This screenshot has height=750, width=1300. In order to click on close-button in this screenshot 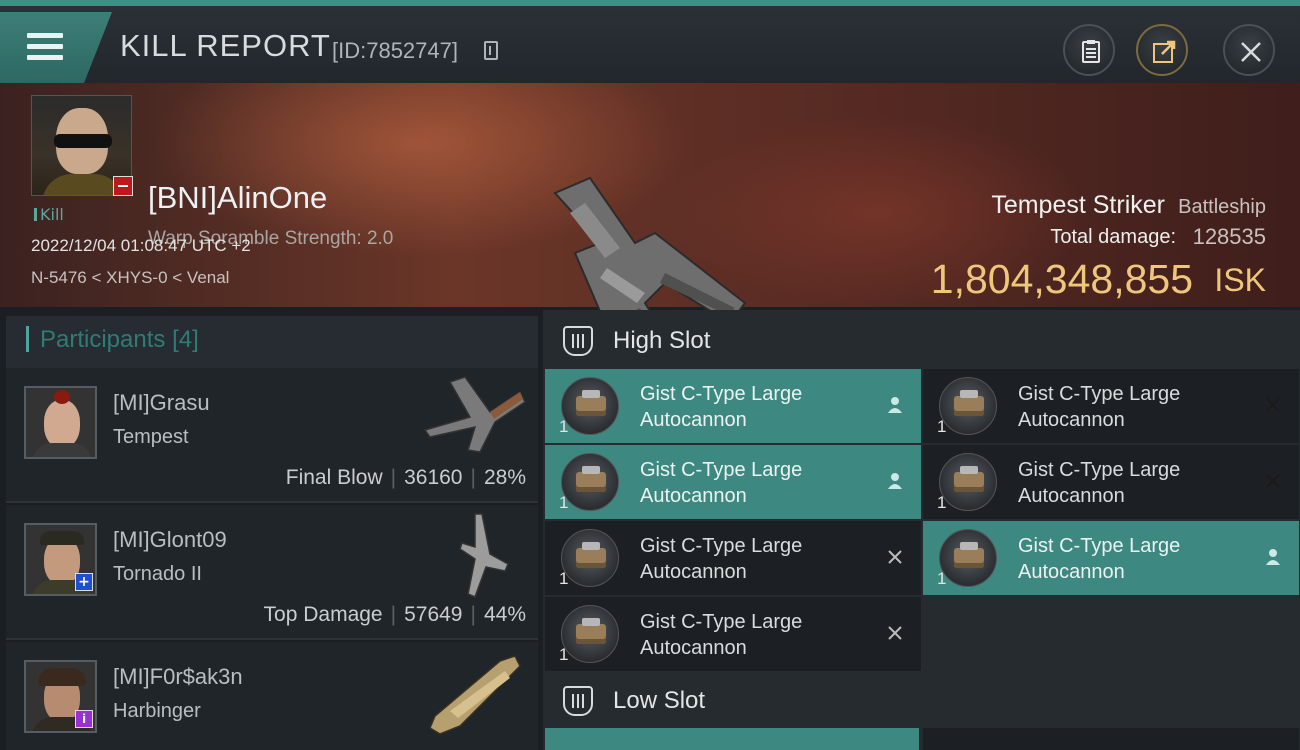, I will do `click(1249, 50)`.